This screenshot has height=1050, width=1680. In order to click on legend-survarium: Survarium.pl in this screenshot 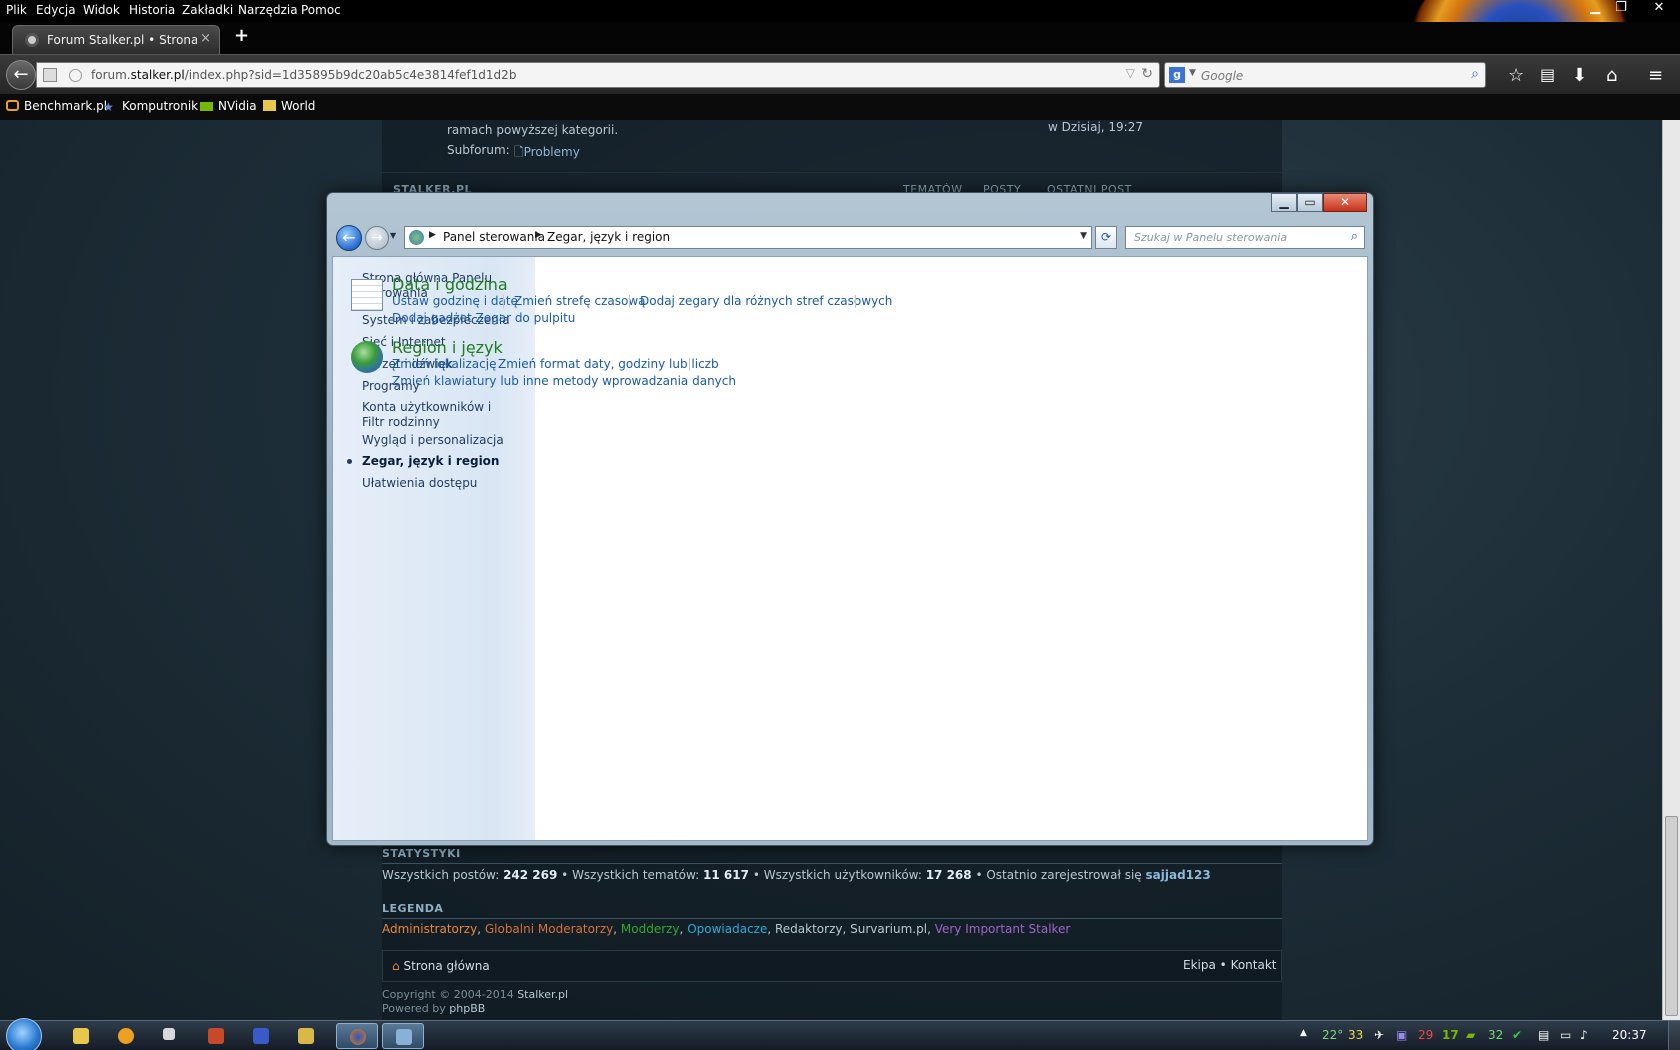, I will do `click(888, 929)`.